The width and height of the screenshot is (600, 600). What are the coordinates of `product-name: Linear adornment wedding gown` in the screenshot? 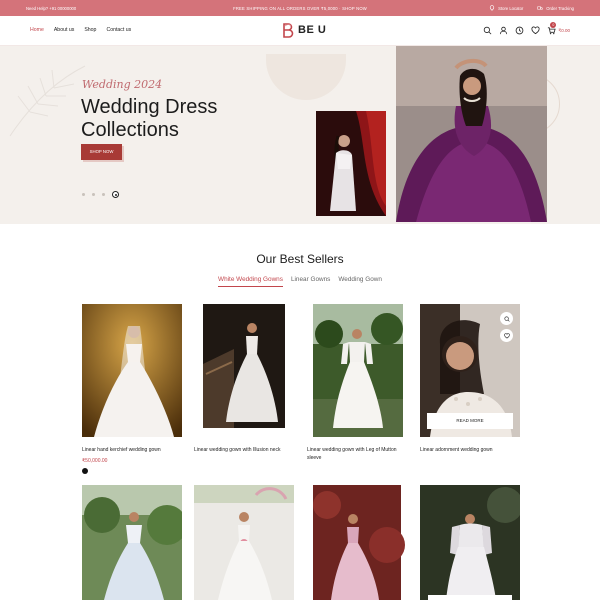 It's located at (470, 451).